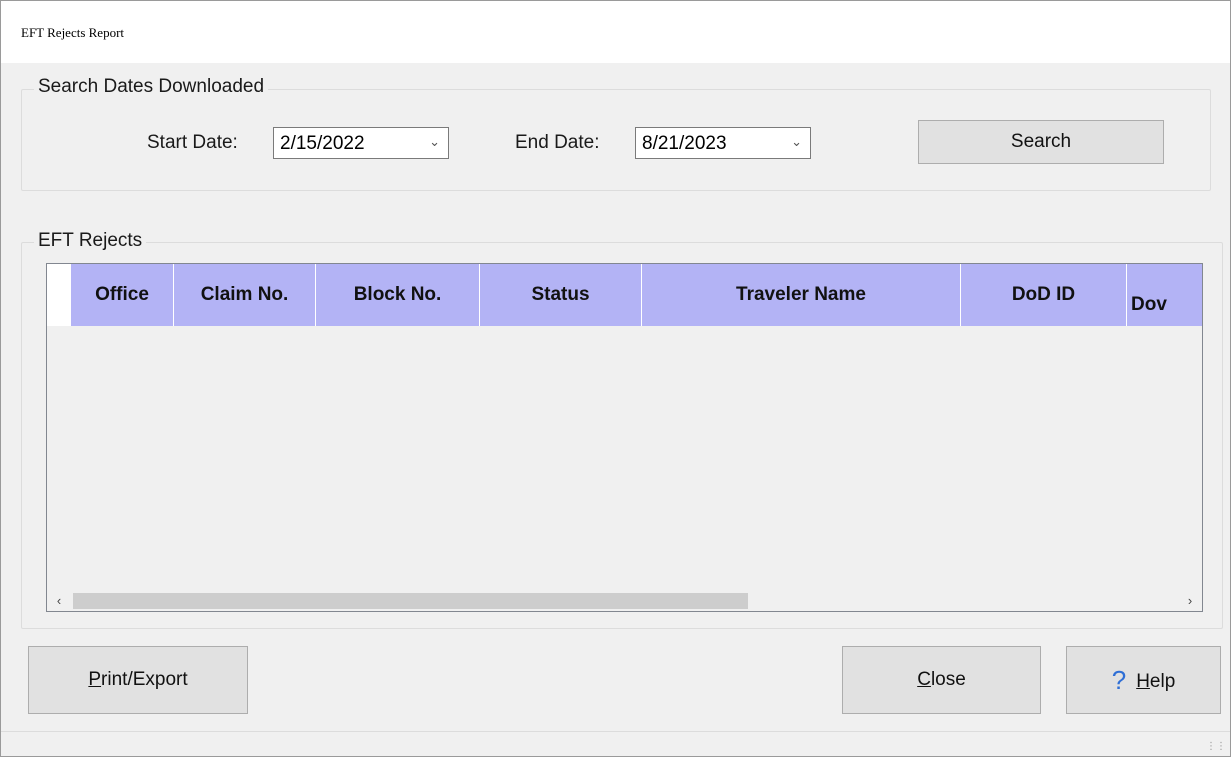 The width and height of the screenshot is (1231, 757). I want to click on start-date-picker: 2/15/2022 ⌄, so click(361, 143).